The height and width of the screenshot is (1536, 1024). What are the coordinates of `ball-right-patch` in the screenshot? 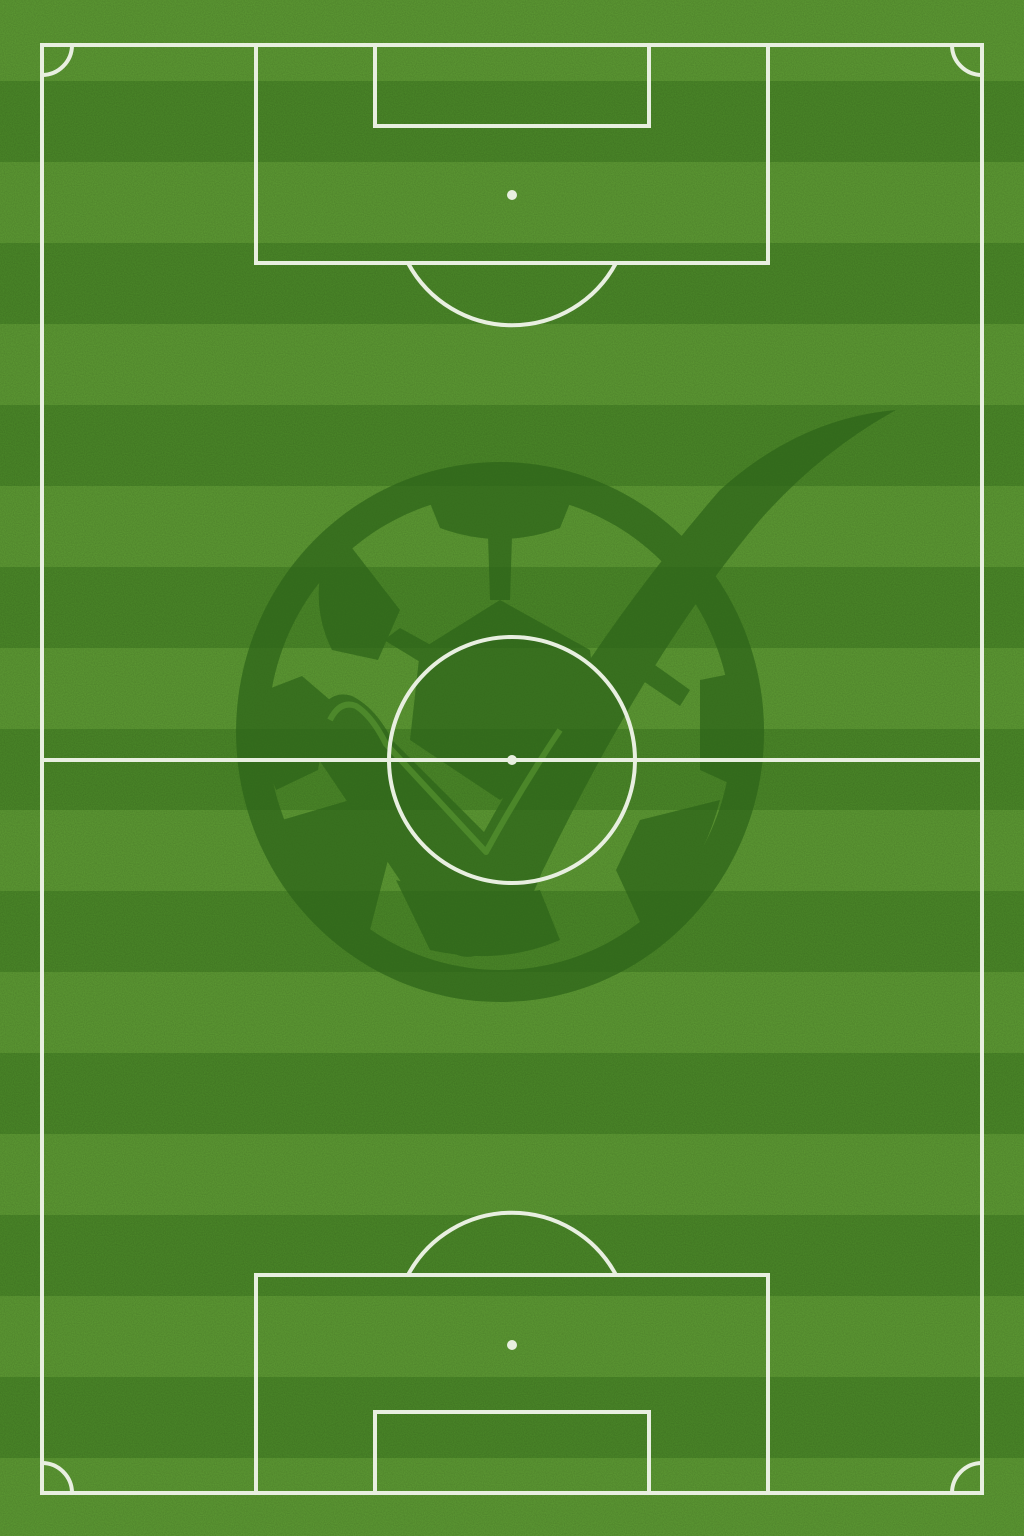 It's located at (726, 731).